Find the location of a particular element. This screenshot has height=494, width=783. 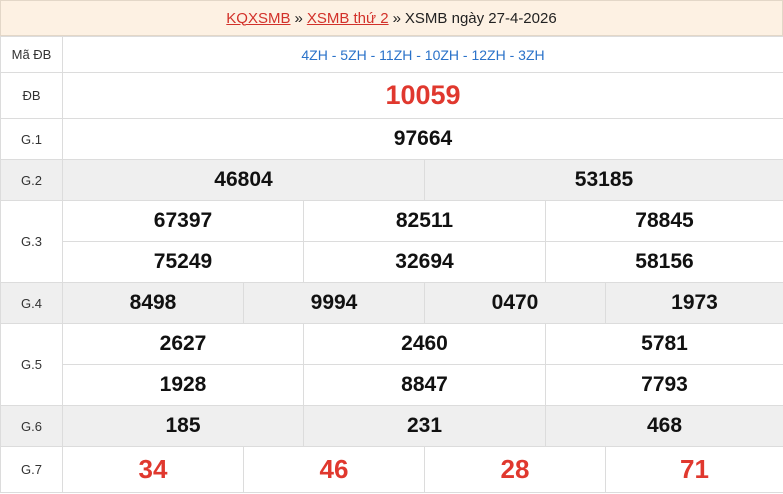

prize-number: 28 is located at coordinates (515, 469).